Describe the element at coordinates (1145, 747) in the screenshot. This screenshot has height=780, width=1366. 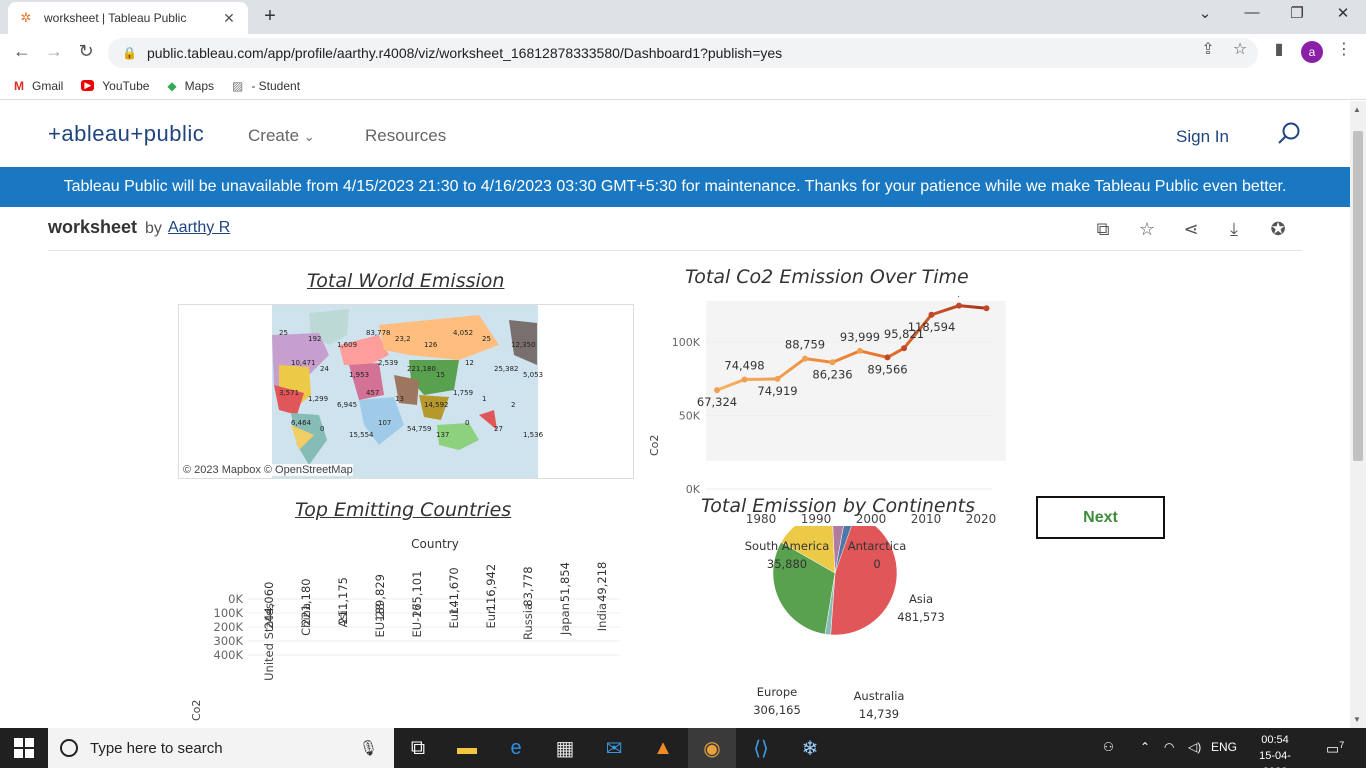
I see `tray-chevron-icon: ⌃` at that location.